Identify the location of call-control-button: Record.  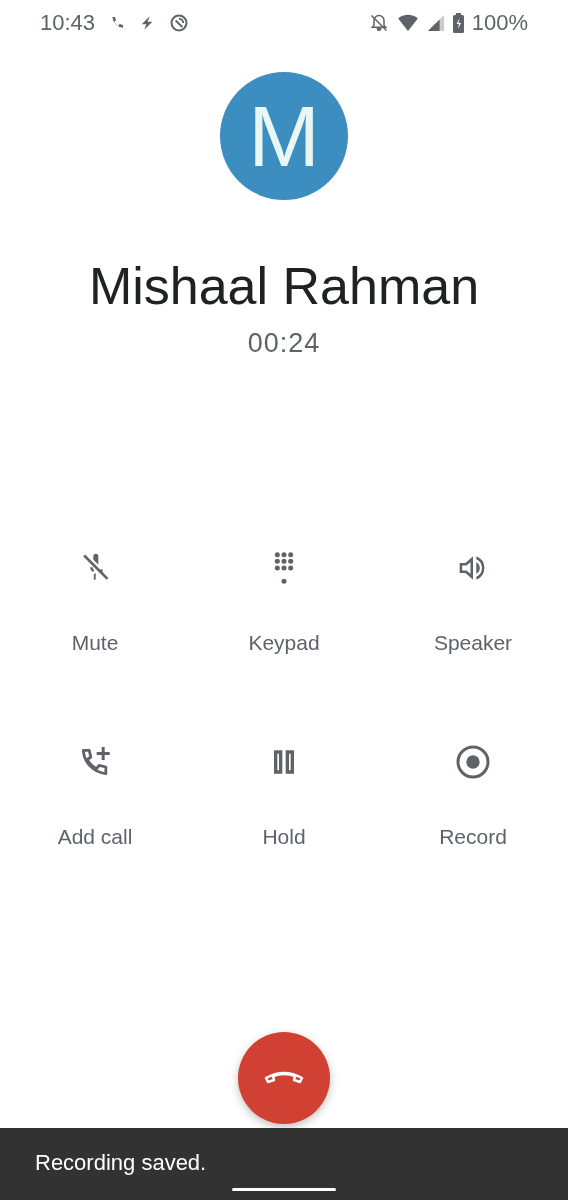
(473, 797).